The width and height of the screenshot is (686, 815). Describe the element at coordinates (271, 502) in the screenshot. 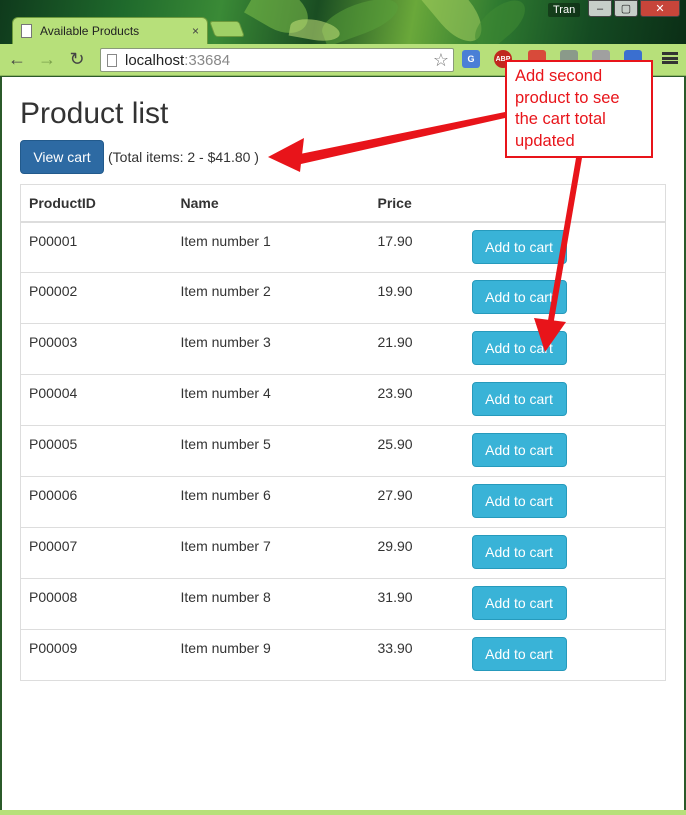

I see `product-name-cell: Item number 6` at that location.